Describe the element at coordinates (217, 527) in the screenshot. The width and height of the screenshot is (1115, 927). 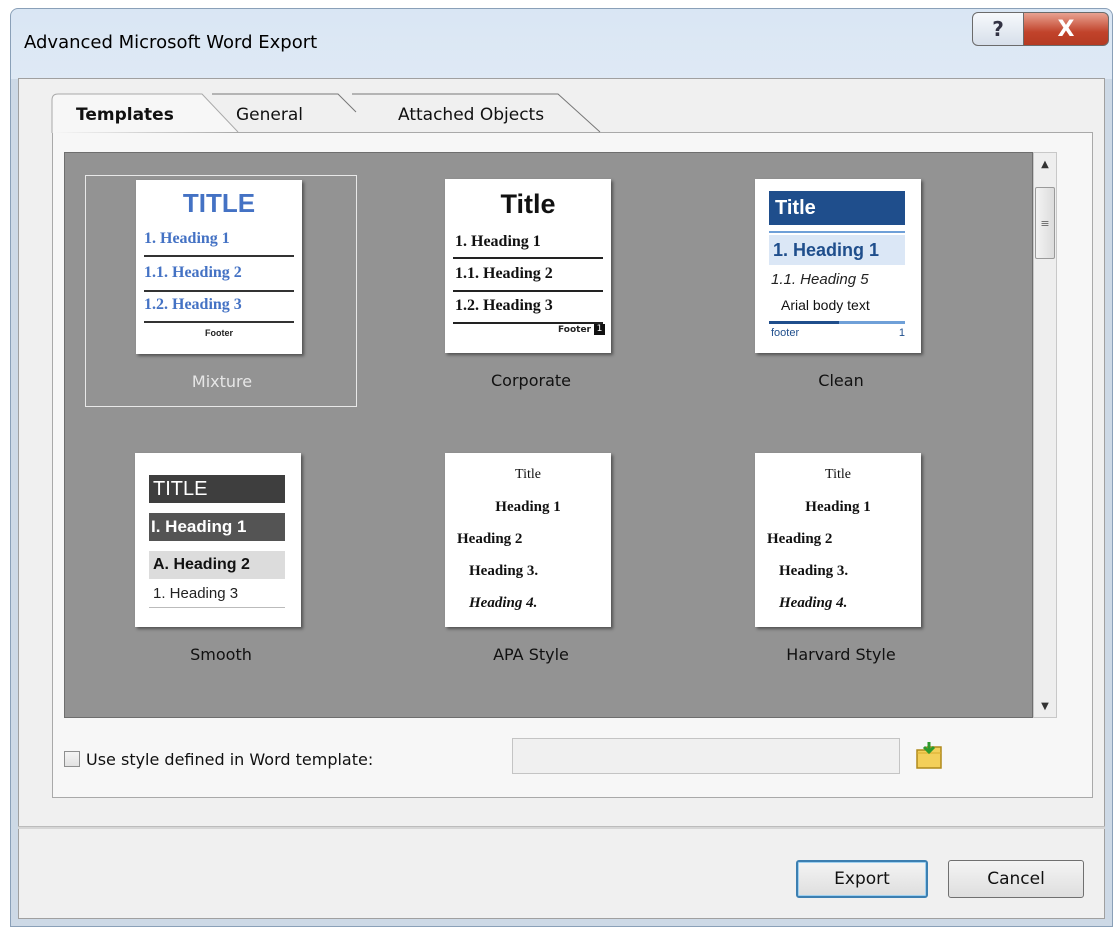
I see `preview-heading-1: I. Heading 1` at that location.